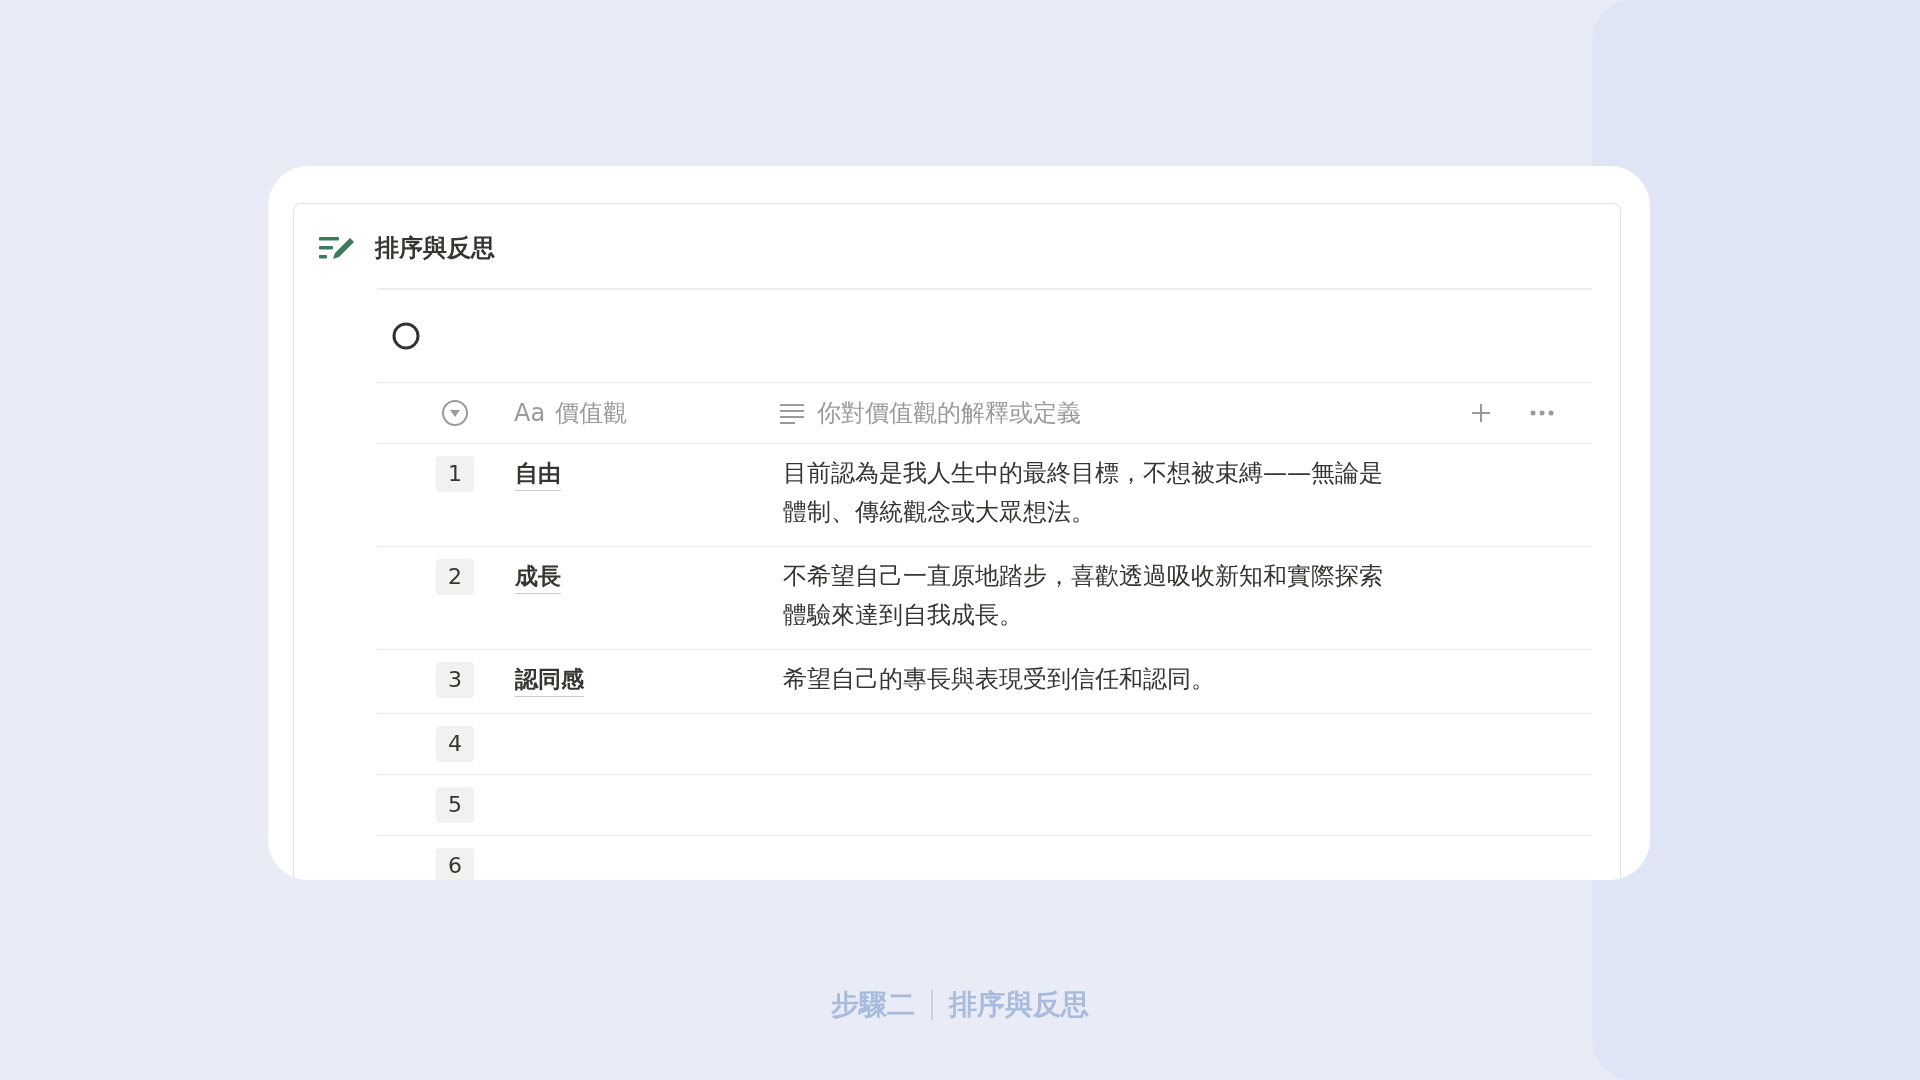 The height and width of the screenshot is (1080, 1920). I want to click on row-number: 1, so click(455, 474).